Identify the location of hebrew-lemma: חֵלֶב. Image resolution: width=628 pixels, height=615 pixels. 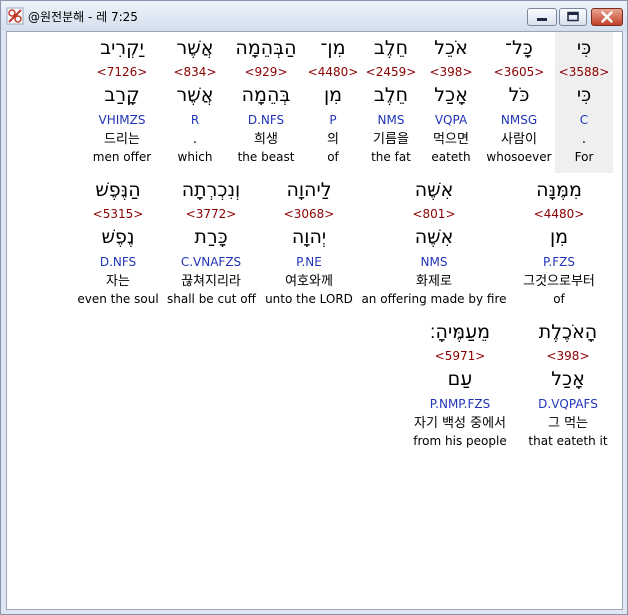
(391, 95).